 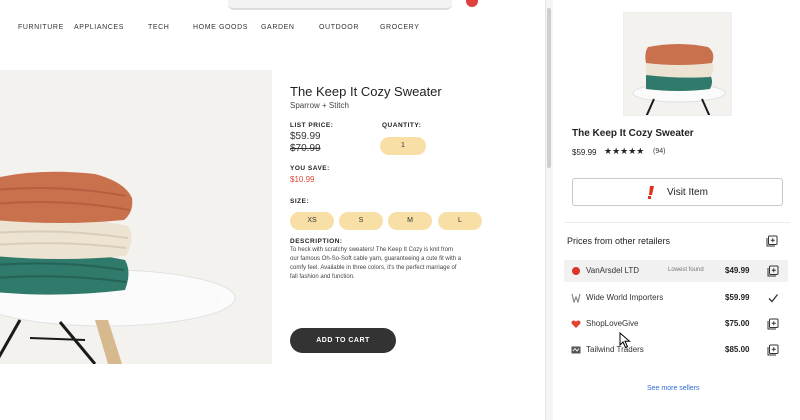 I want to click on wide-world-importers-logo-icon, so click(x=576, y=298).